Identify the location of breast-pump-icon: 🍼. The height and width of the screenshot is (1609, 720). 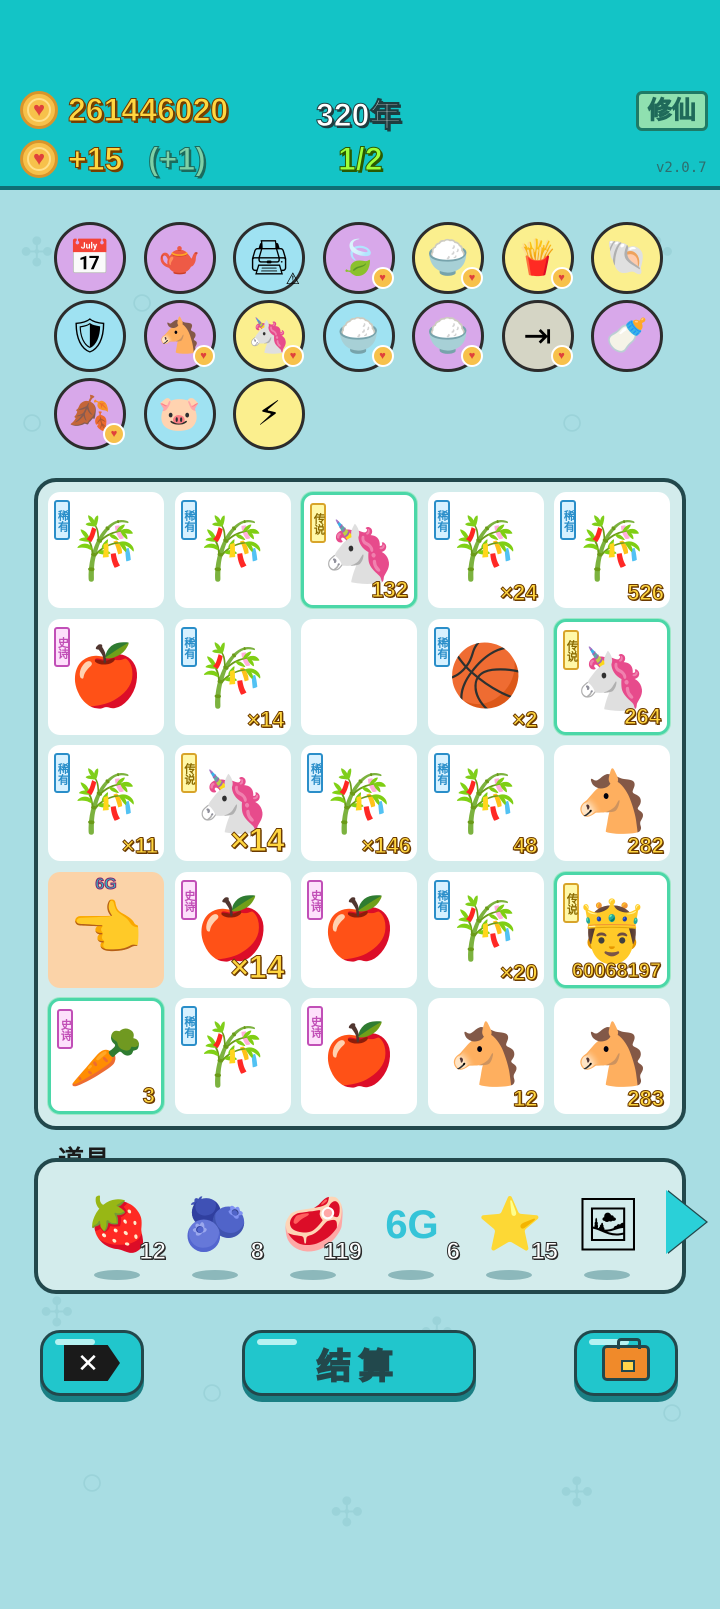
(627, 336).